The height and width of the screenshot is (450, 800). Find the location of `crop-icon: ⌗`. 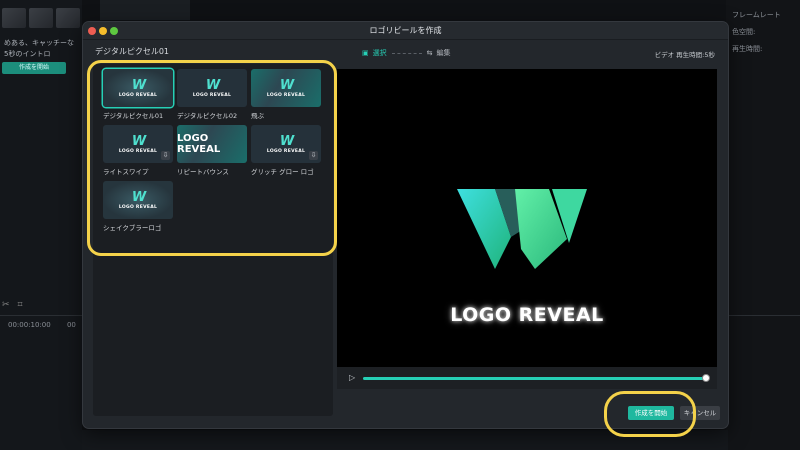

crop-icon: ⌗ is located at coordinates (20, 305).